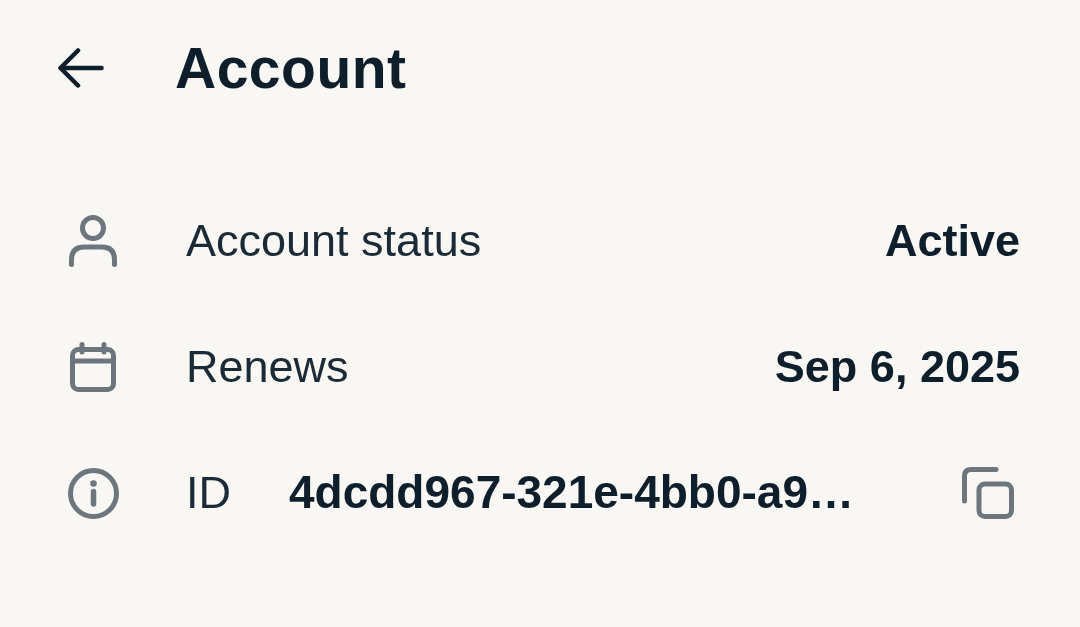 Image resolution: width=1080 pixels, height=627 pixels. What do you see at coordinates (93, 241) in the screenshot?
I see `person-icon` at bounding box center [93, 241].